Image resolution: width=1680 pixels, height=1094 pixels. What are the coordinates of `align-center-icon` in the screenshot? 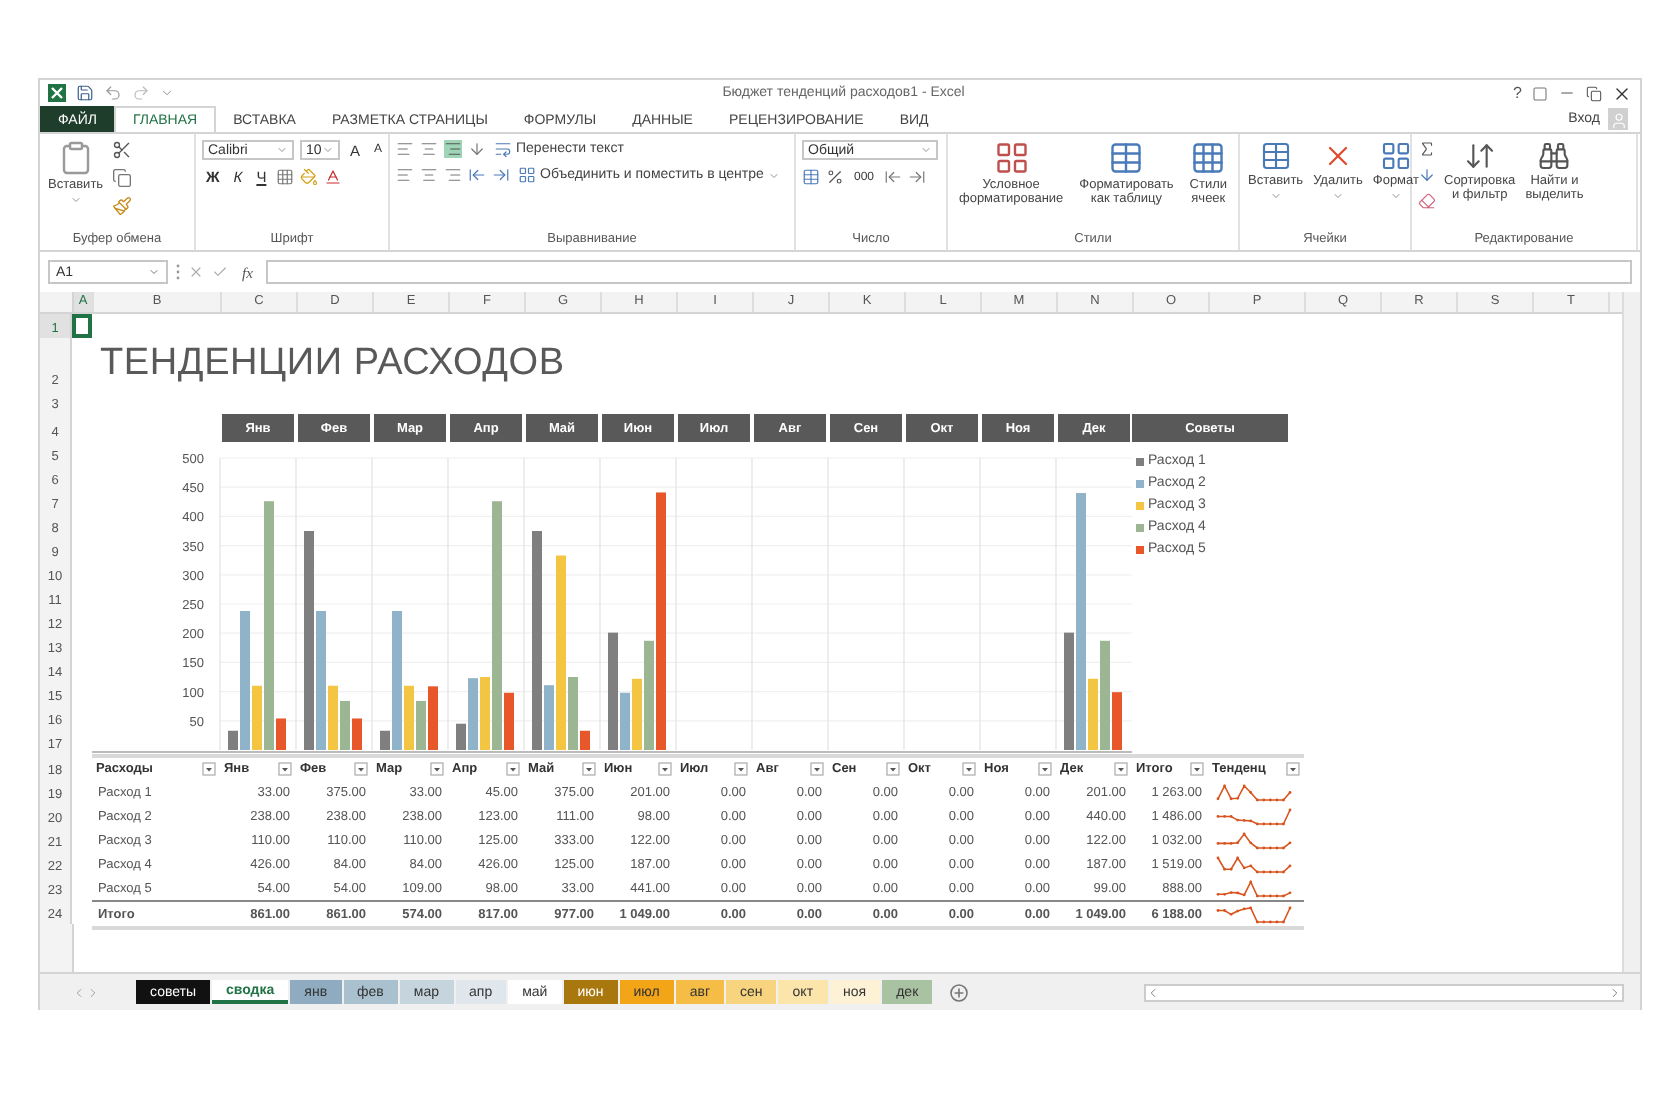 It's located at (429, 175).